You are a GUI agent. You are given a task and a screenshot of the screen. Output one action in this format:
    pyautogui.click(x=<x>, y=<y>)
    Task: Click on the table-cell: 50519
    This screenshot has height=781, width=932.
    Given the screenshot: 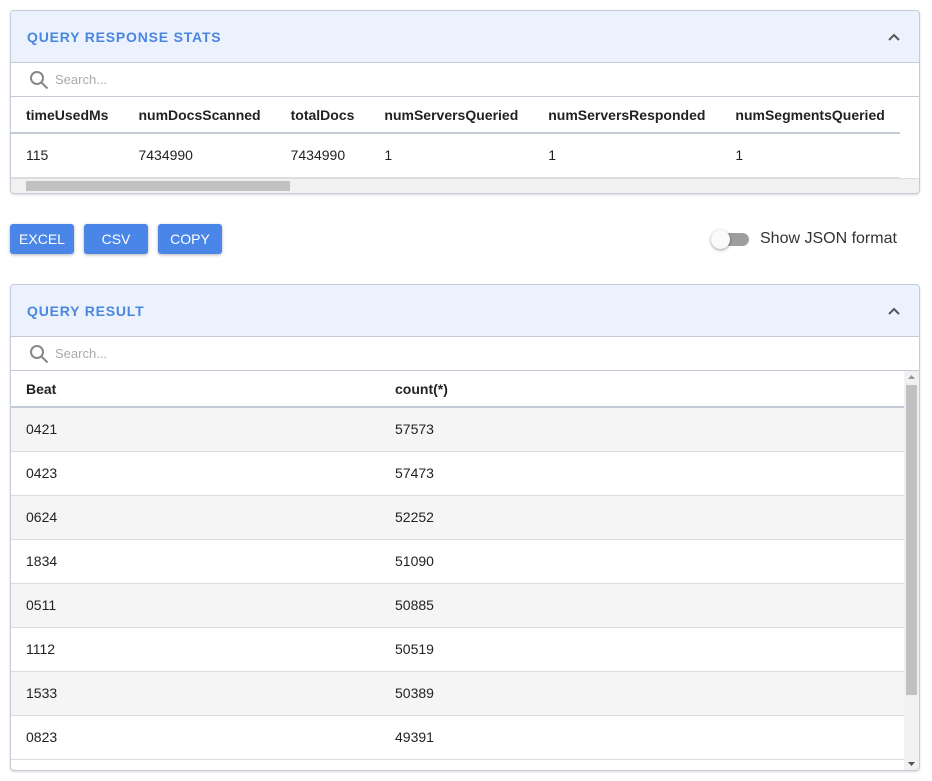 What is the action you would take?
    pyautogui.click(x=642, y=649)
    